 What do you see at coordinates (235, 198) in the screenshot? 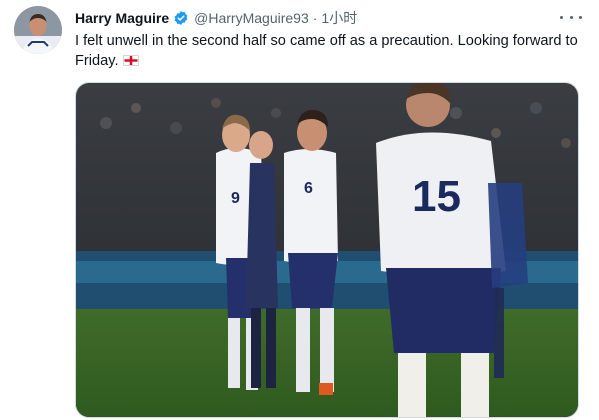
I see `player-number-9: 9` at bounding box center [235, 198].